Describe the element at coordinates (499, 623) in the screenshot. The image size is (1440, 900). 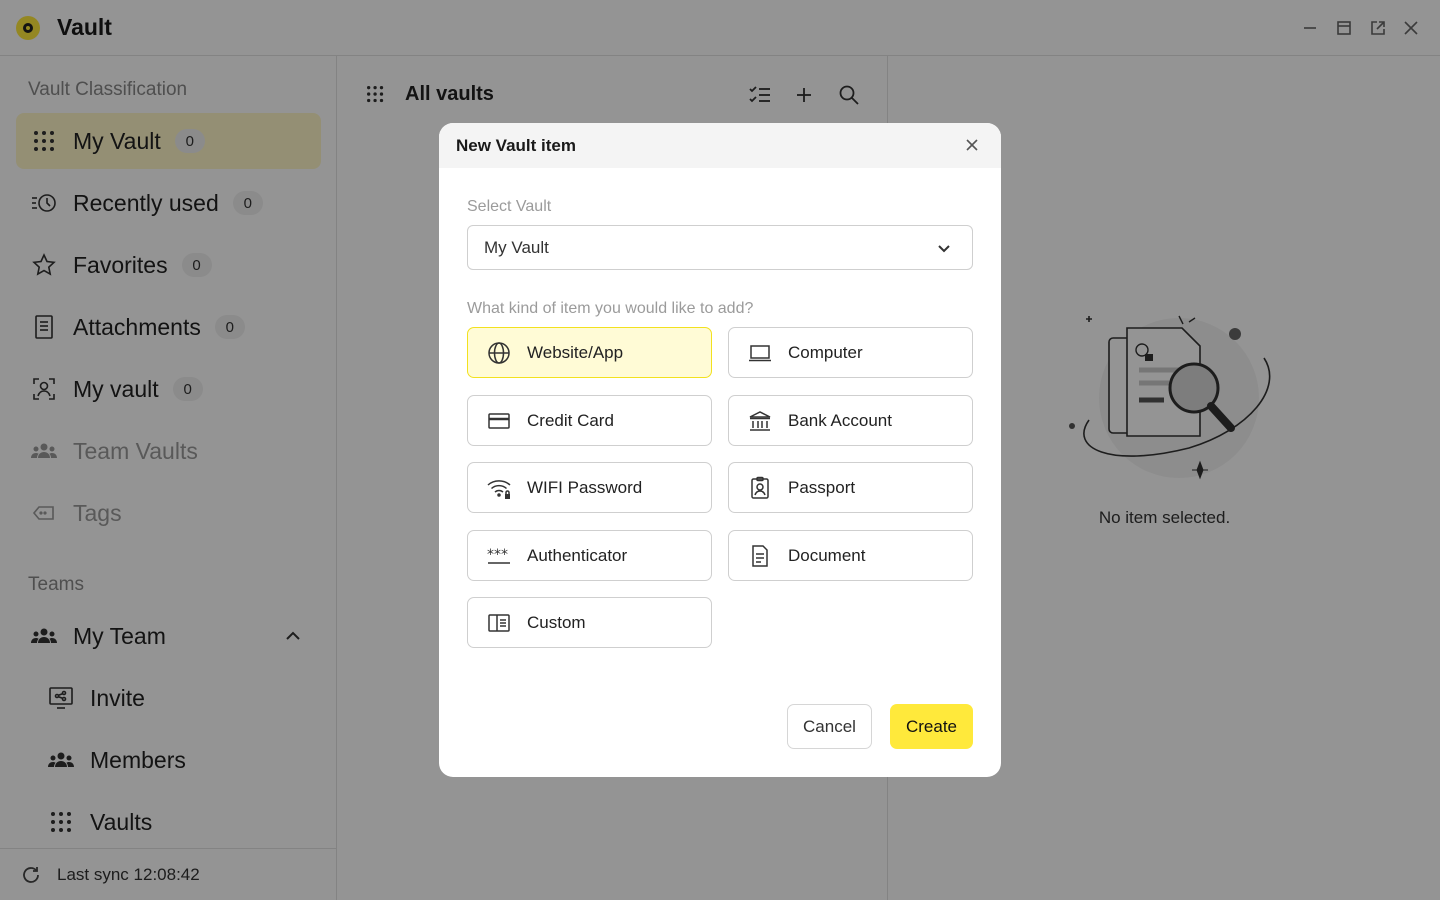
I see `custom-icon` at that location.